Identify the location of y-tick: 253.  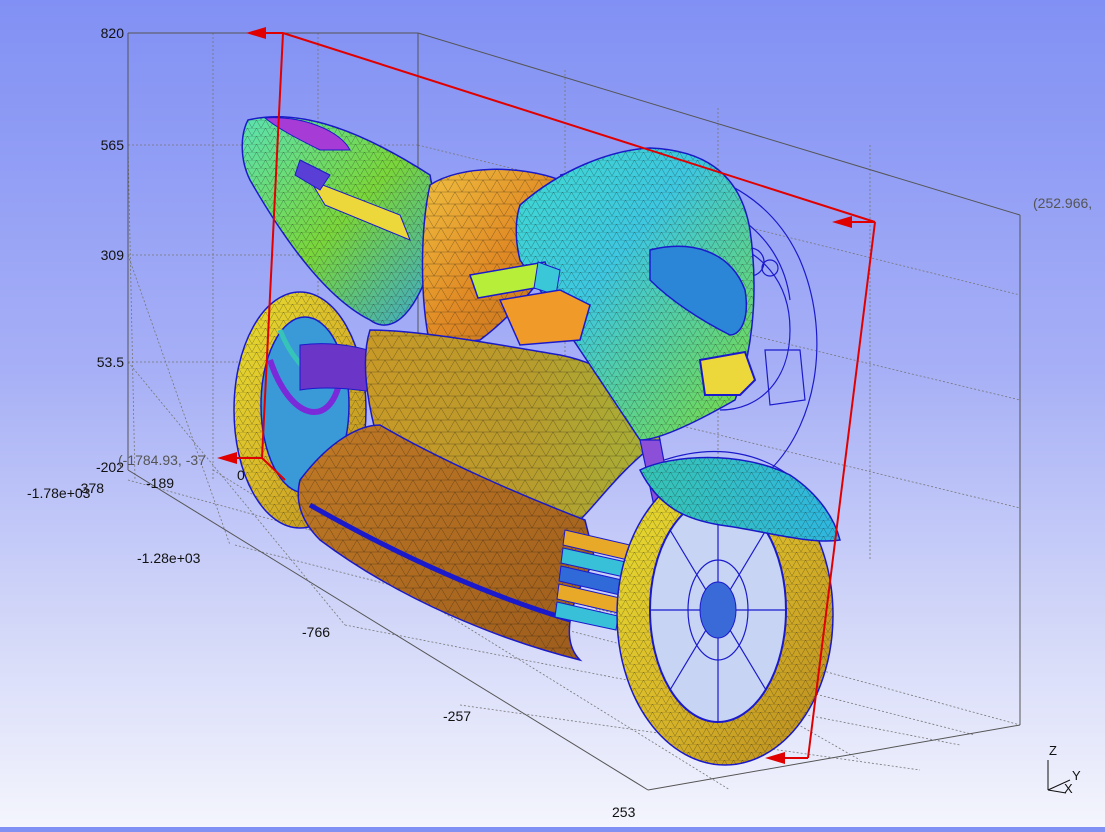
(624, 812).